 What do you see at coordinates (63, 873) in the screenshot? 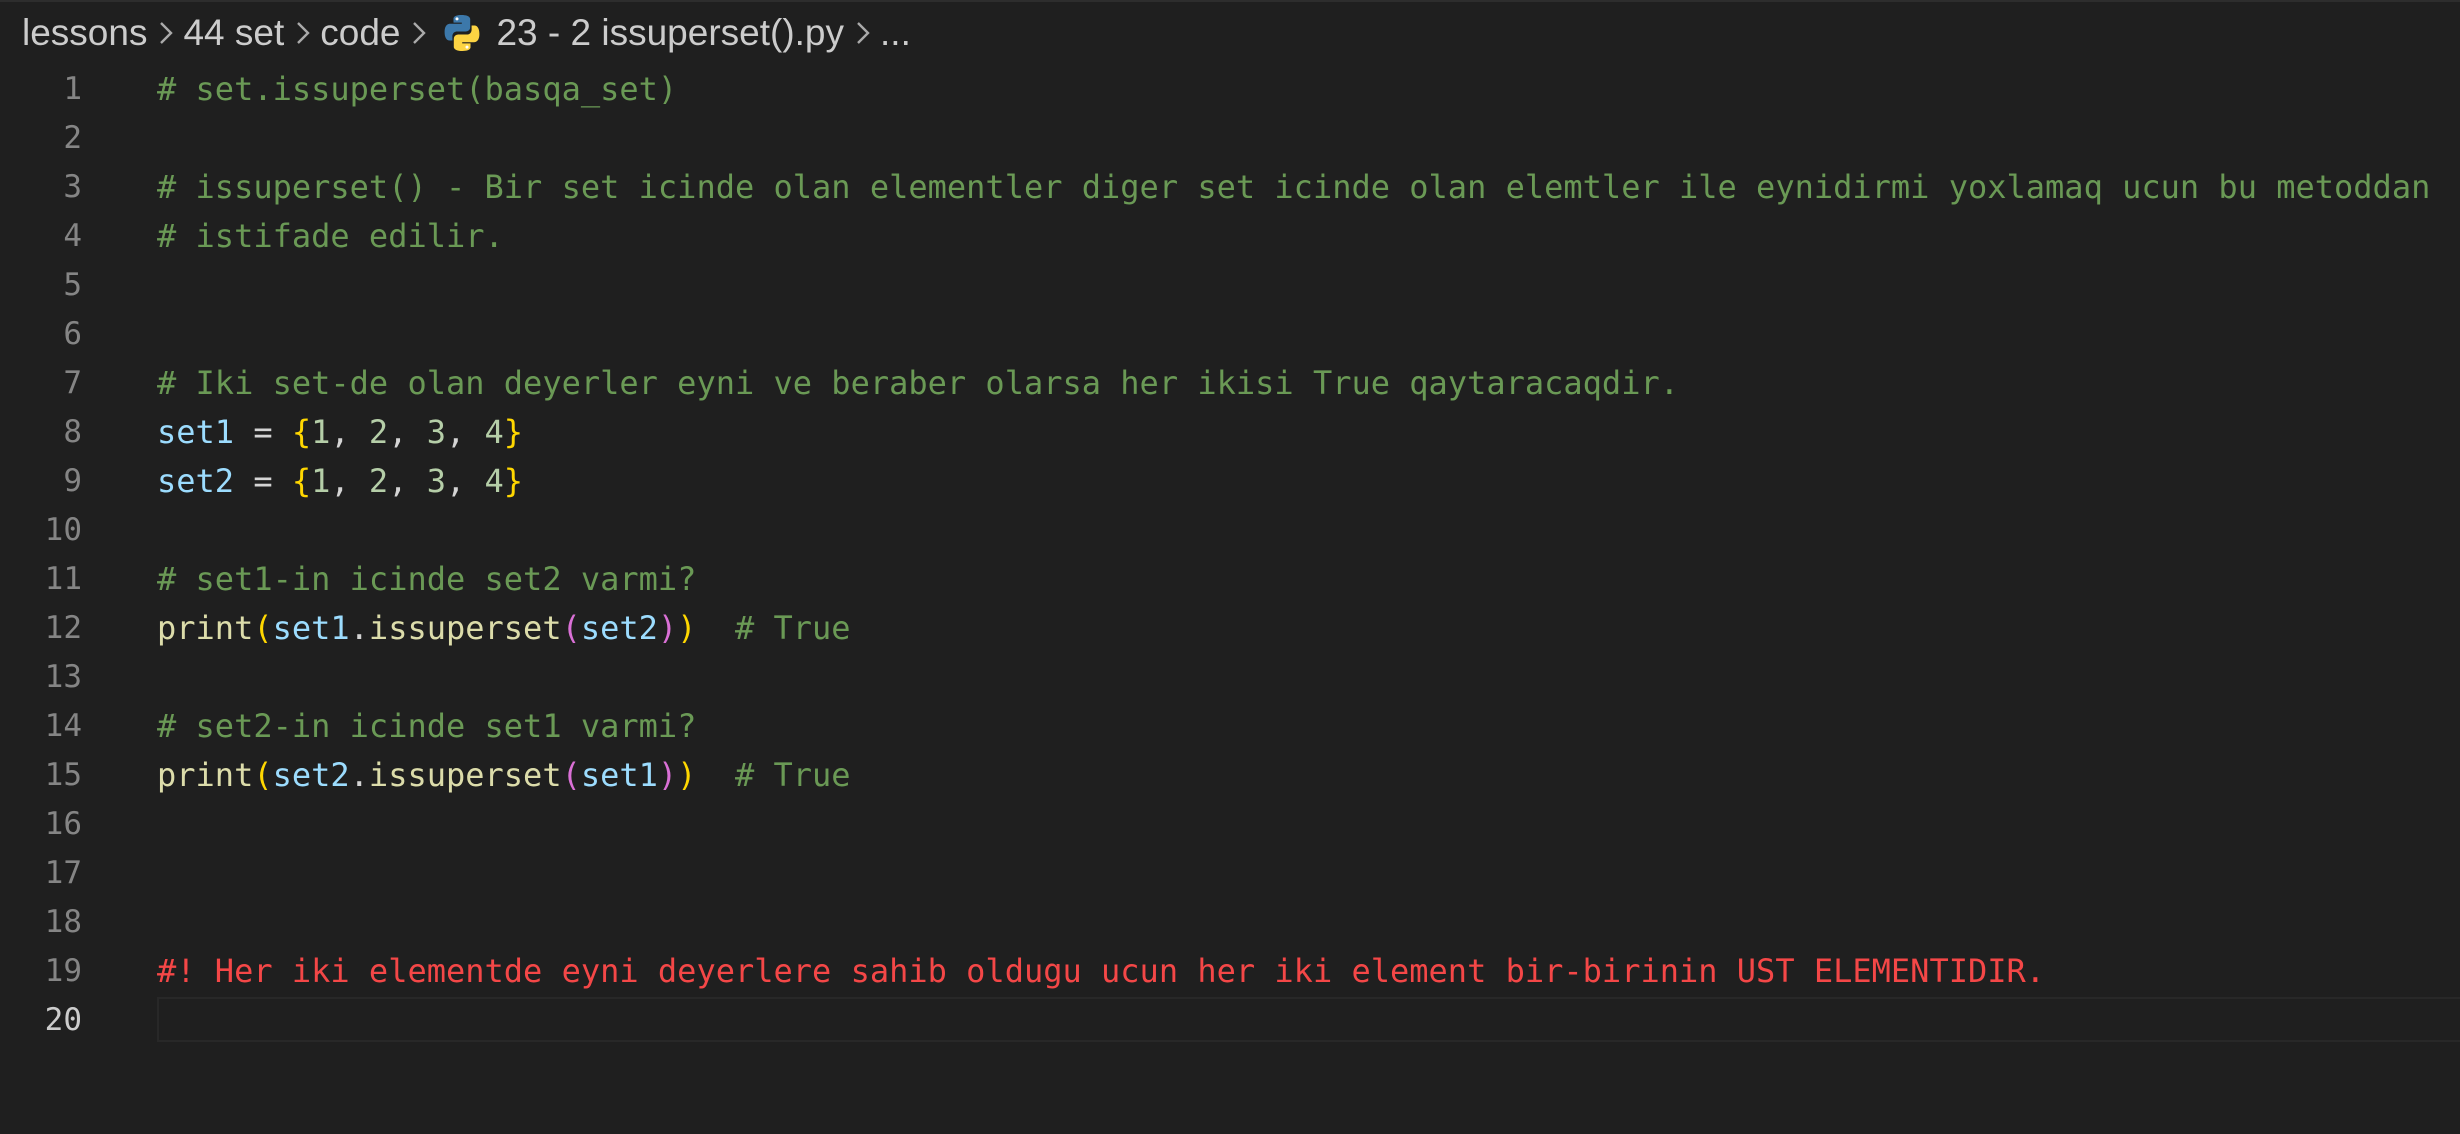
I see `line-number: 17` at bounding box center [63, 873].